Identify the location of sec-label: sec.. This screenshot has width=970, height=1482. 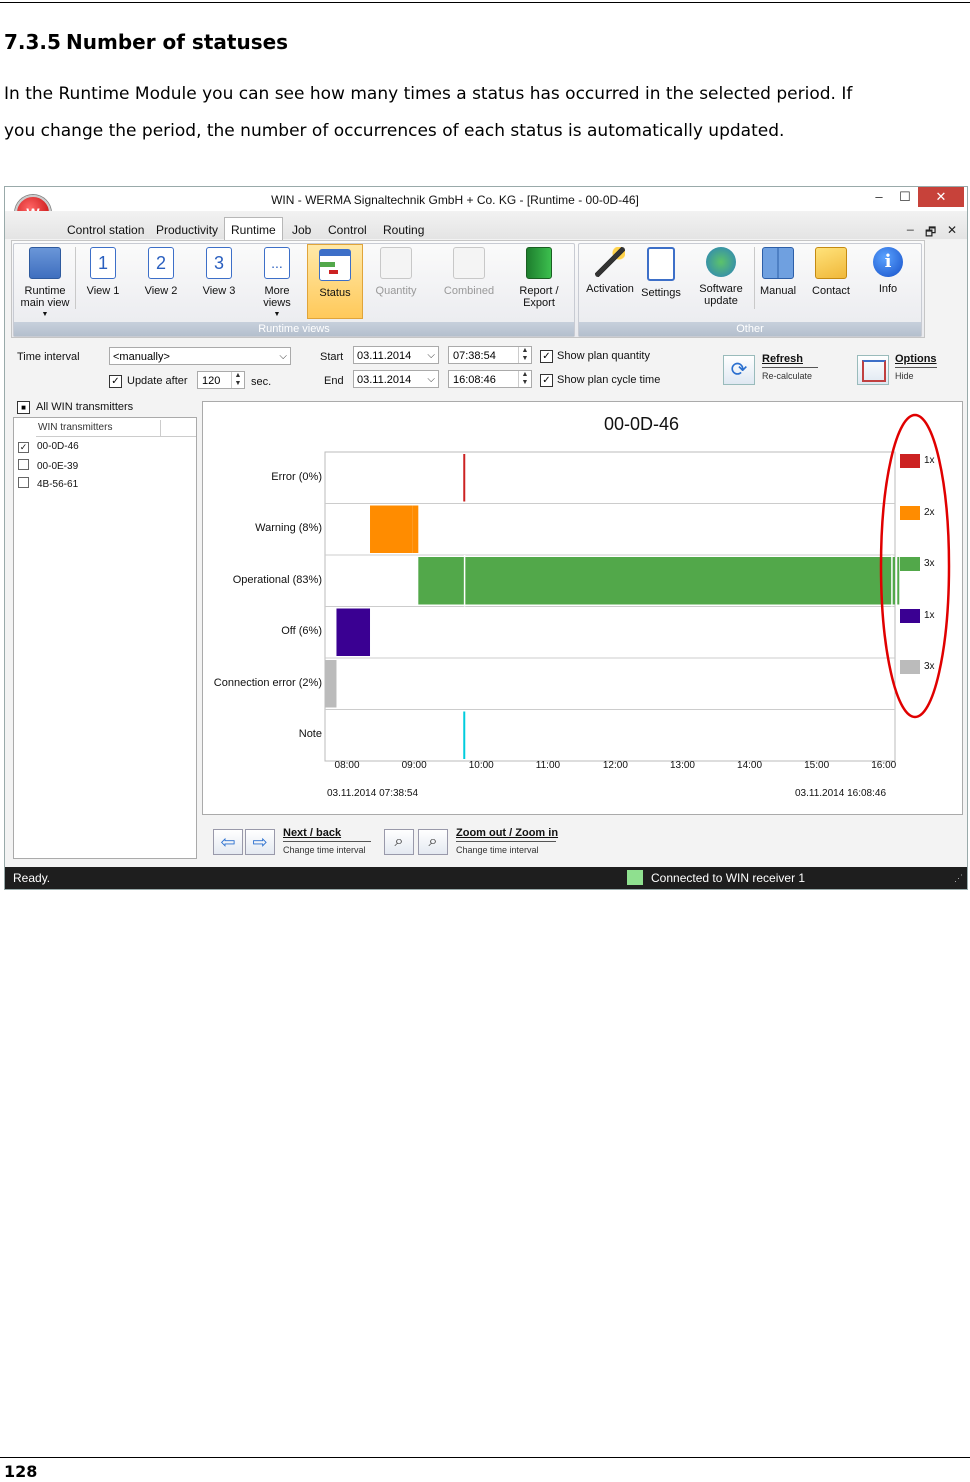
(261, 382).